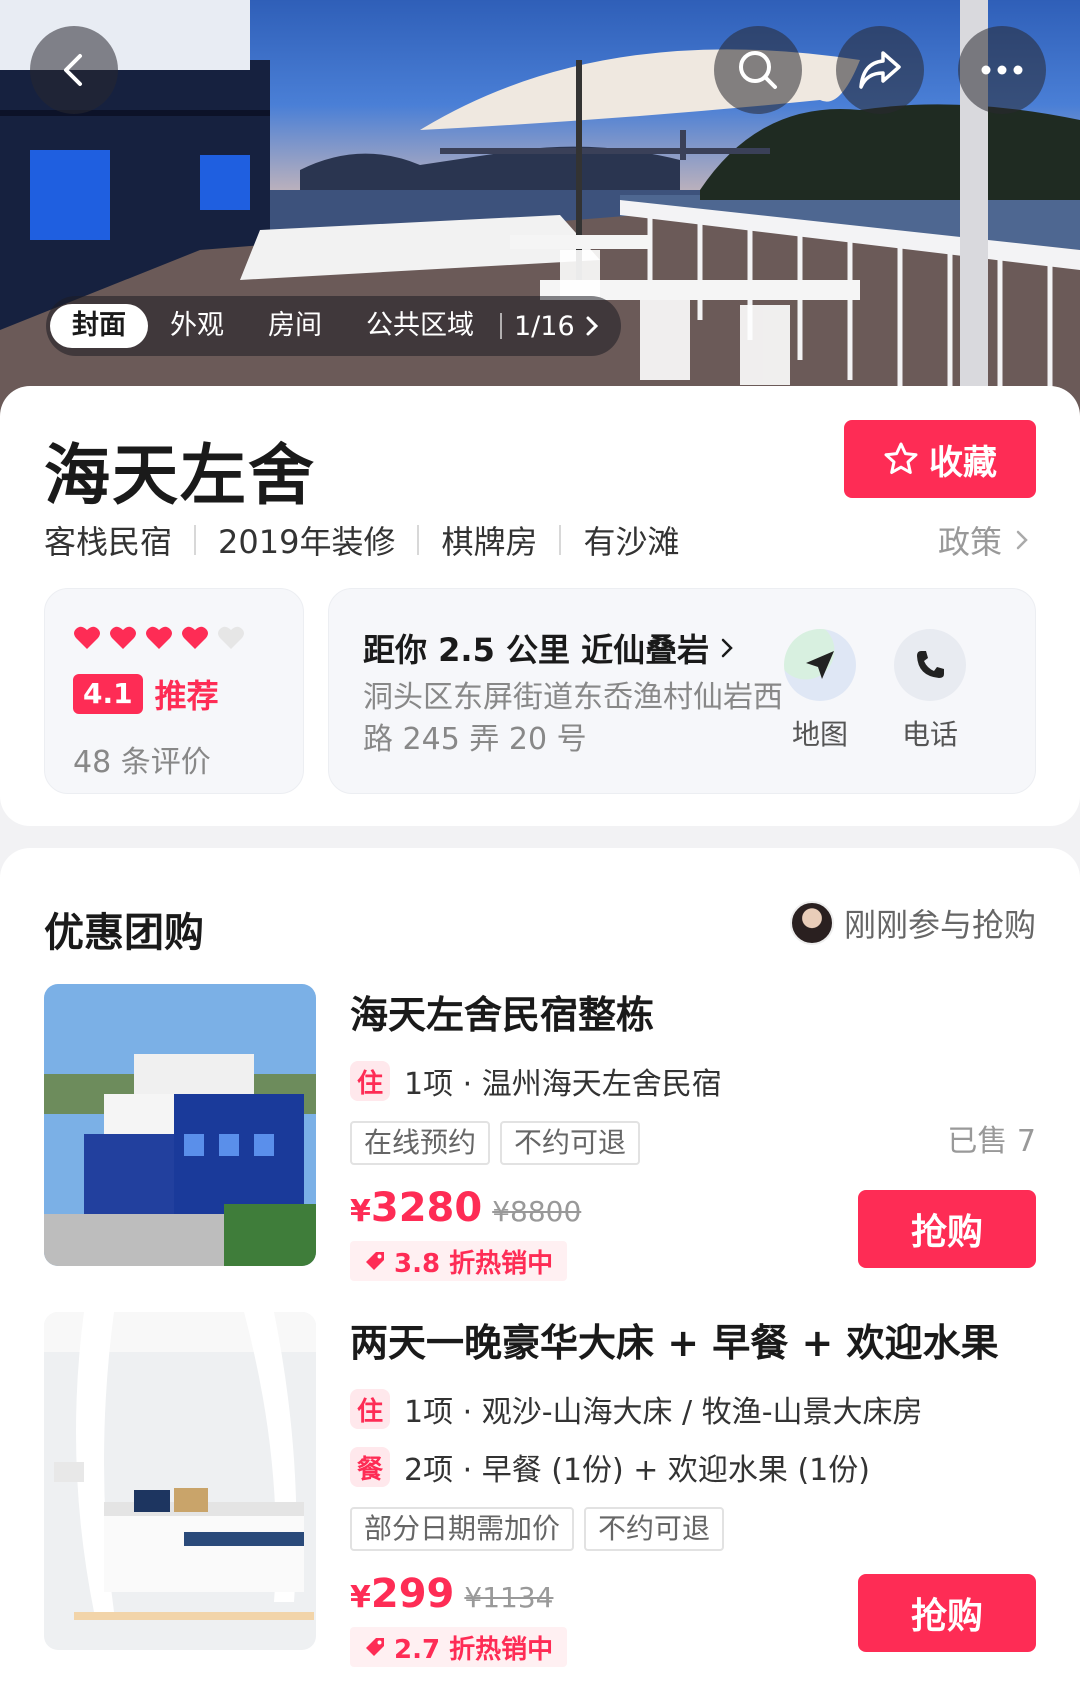 This screenshot has height=1686, width=1080. I want to click on discount-badge: 3.8 折热销中, so click(459, 1261).